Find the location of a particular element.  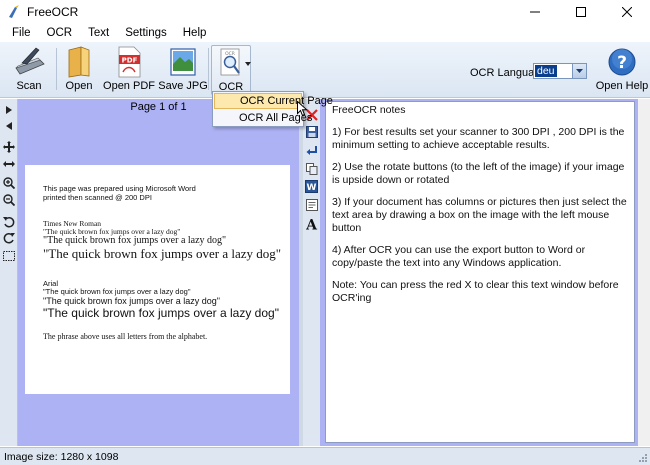

ocr-button: OCR OCR is located at coordinates (231, 70).